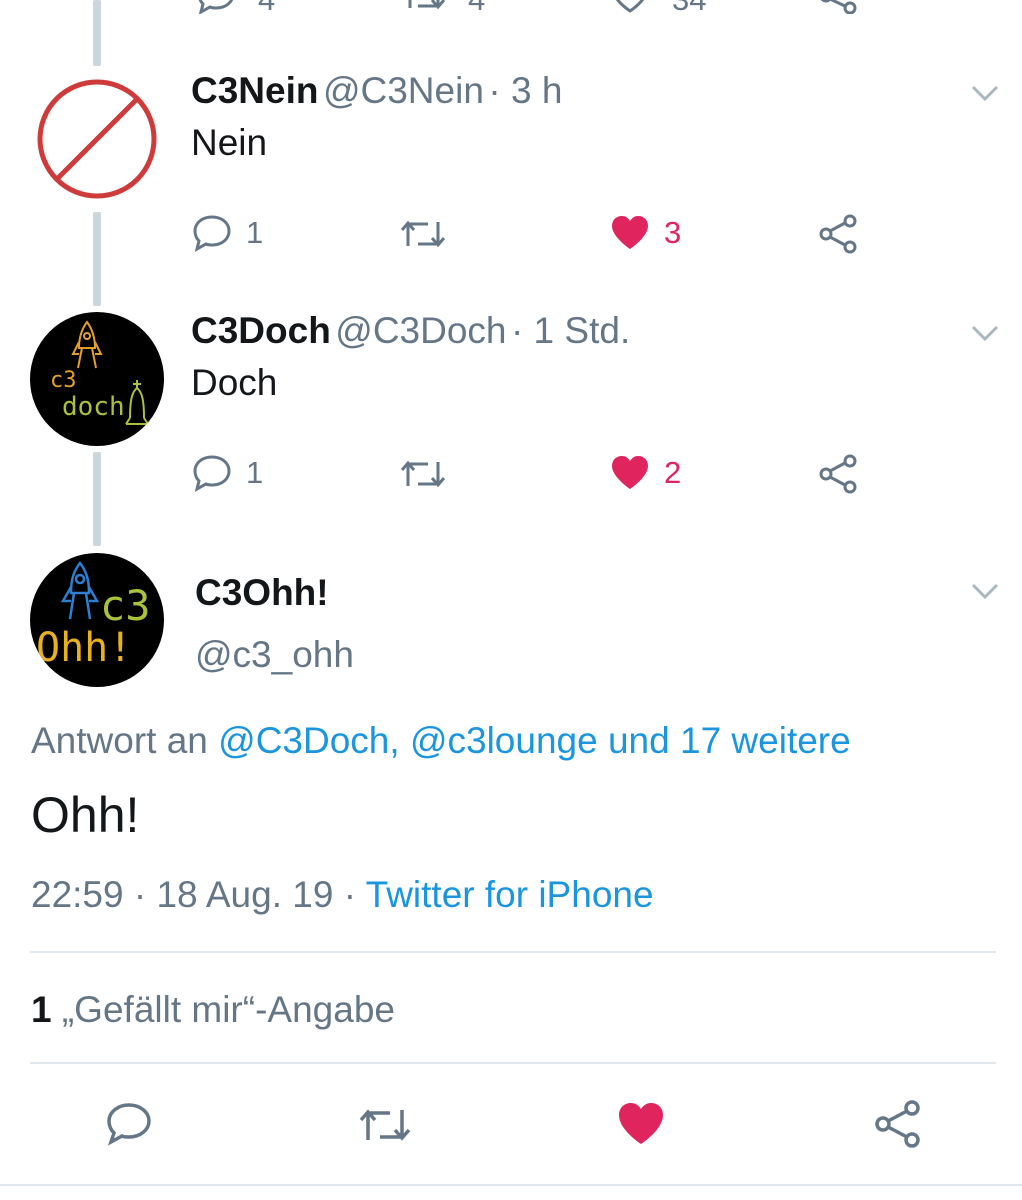  I want to click on user-handle: @C3Doch, so click(420, 330).